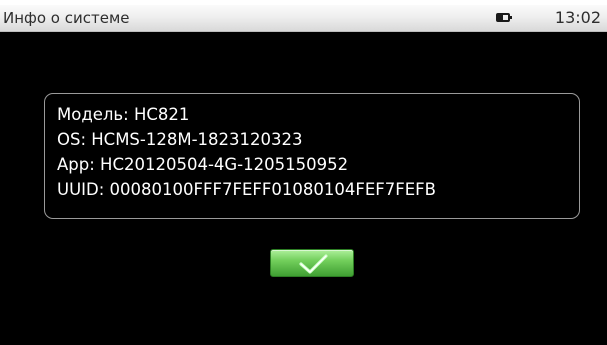  I want to click on checkmark-icon, so click(313, 264).